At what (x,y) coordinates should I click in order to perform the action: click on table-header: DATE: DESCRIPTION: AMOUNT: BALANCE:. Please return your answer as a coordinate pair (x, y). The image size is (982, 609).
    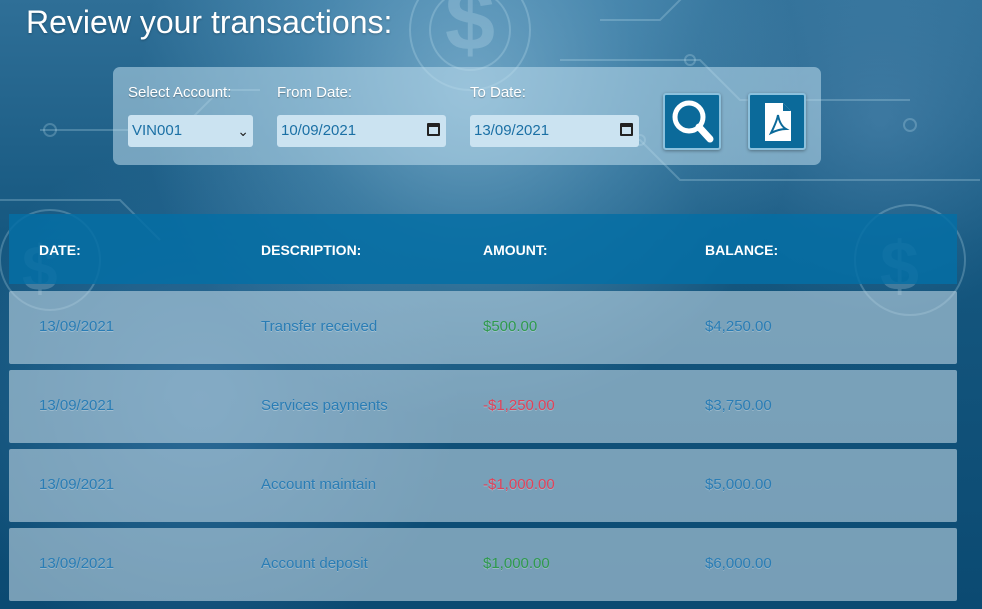
    Looking at the image, I should click on (483, 249).